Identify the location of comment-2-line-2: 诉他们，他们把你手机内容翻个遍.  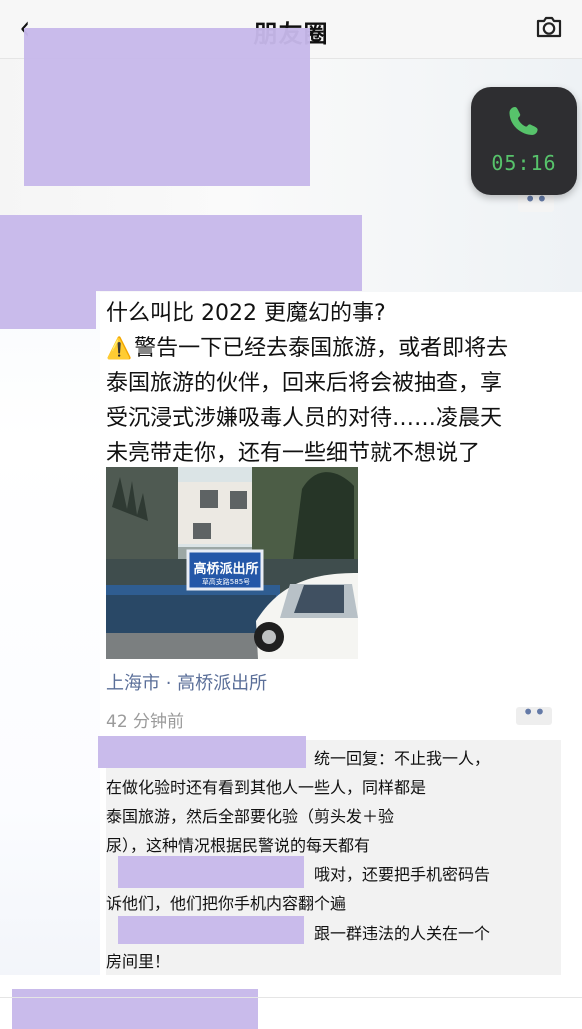
(226, 903).